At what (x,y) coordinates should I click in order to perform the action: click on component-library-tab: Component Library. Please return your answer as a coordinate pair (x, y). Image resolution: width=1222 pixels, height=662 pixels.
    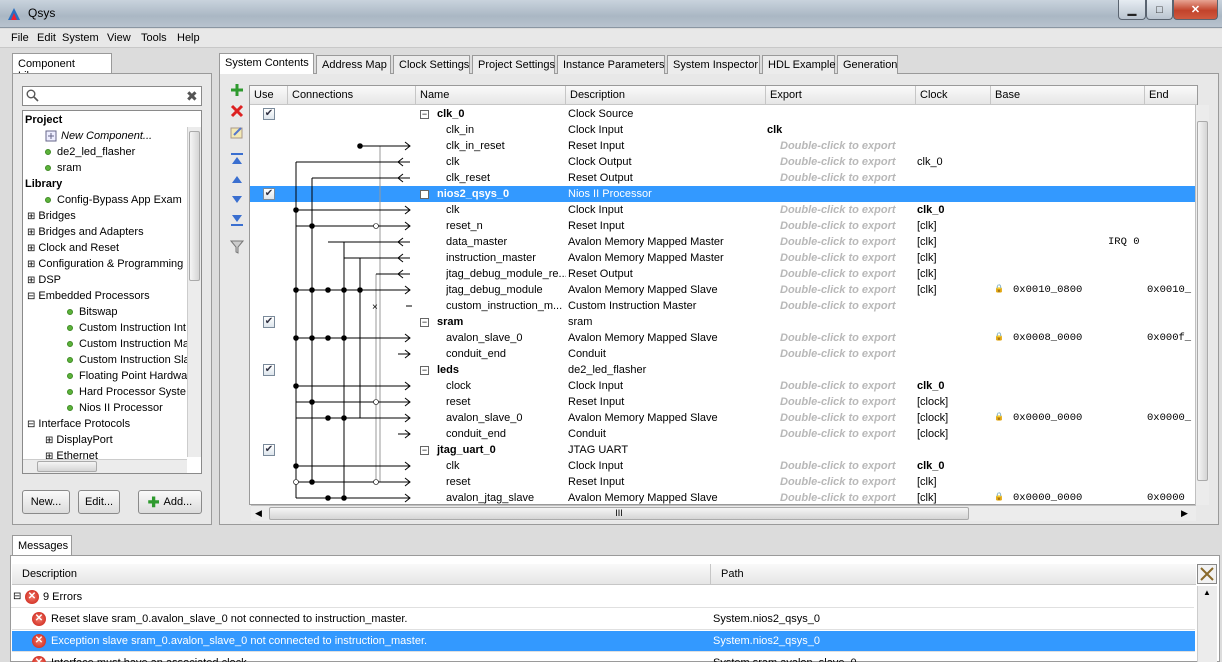
    Looking at the image, I should click on (62, 67).